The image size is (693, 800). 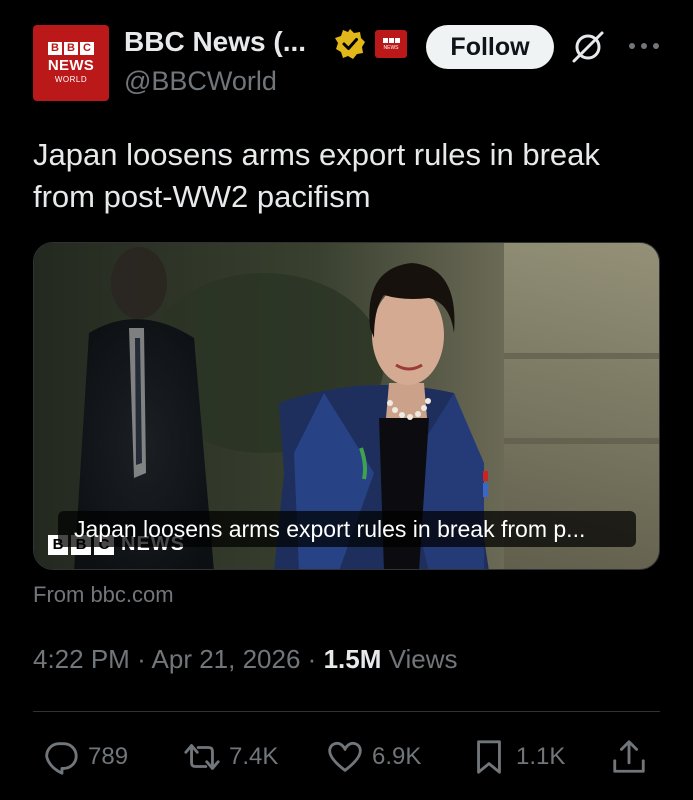 I want to click on affiliate-badge-blocks, so click(x=391, y=40).